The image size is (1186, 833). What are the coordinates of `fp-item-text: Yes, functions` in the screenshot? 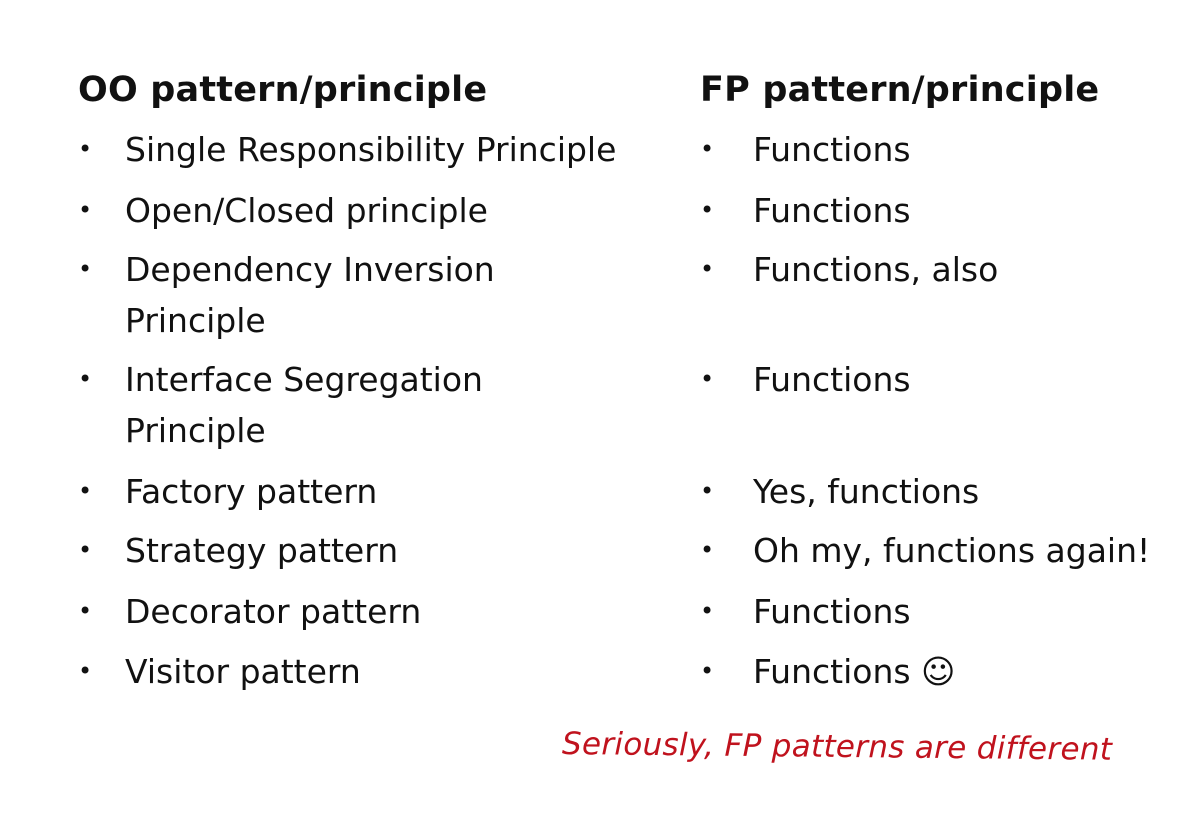 It's located at (866, 491).